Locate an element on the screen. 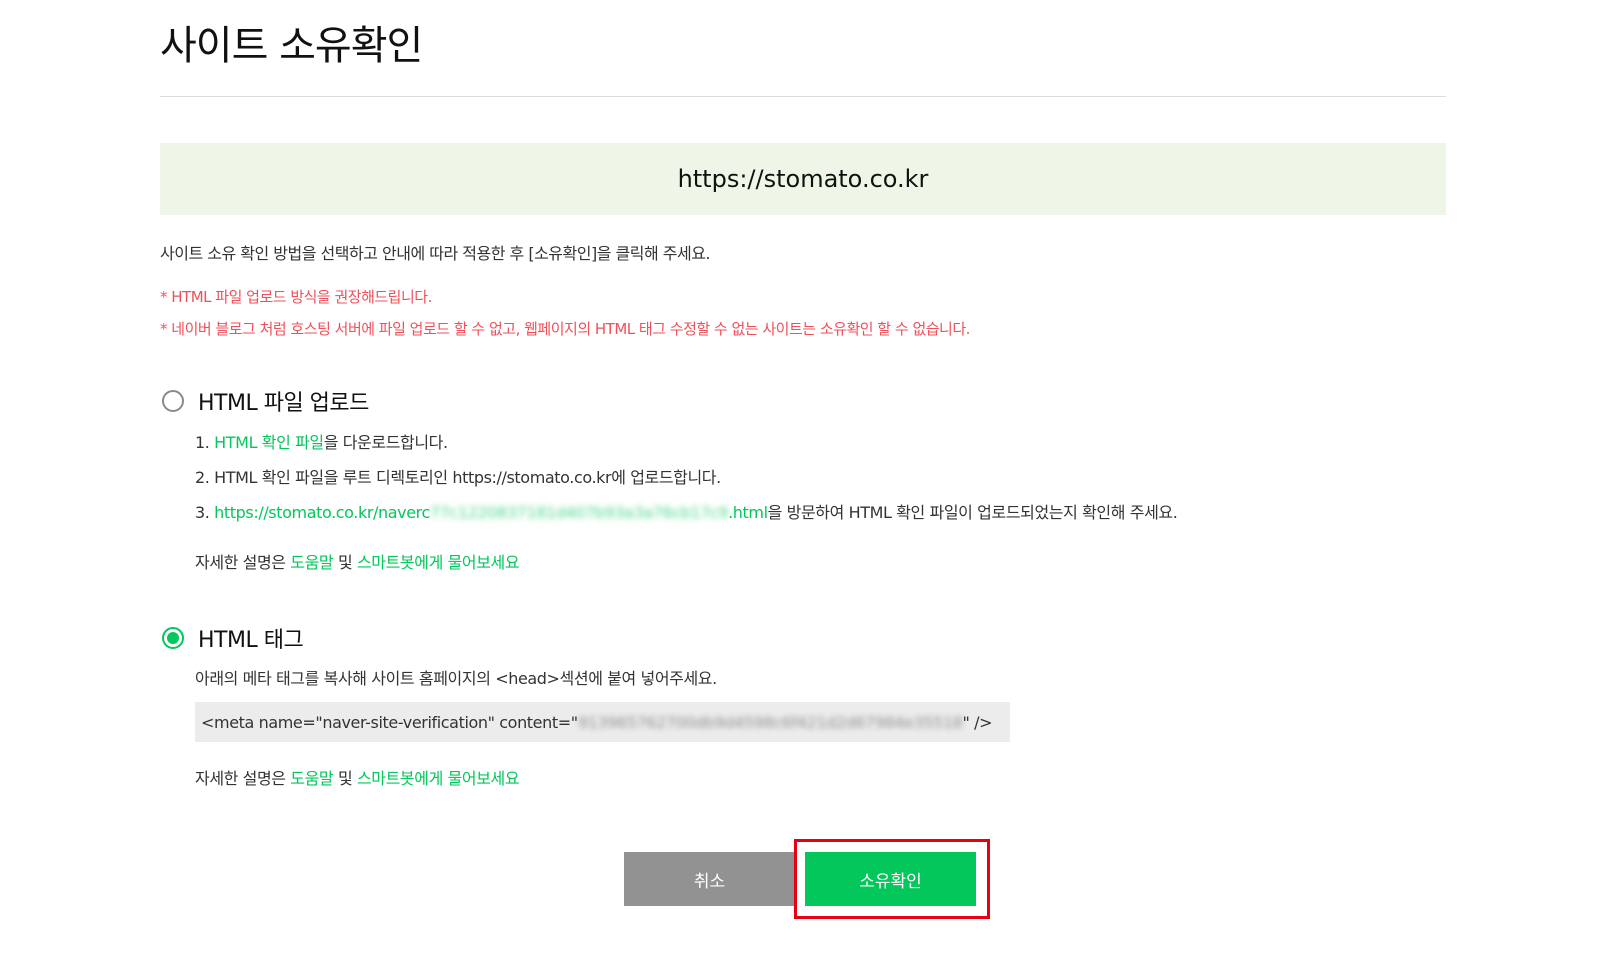 Image resolution: width=1600 pixels, height=960 pixels. file-help-and: 및 is located at coordinates (345, 562).